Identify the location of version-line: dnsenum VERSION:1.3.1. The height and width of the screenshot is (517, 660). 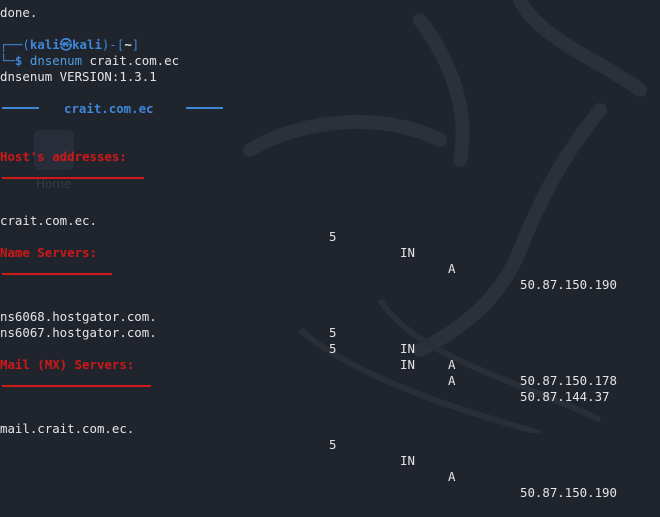
(78, 76).